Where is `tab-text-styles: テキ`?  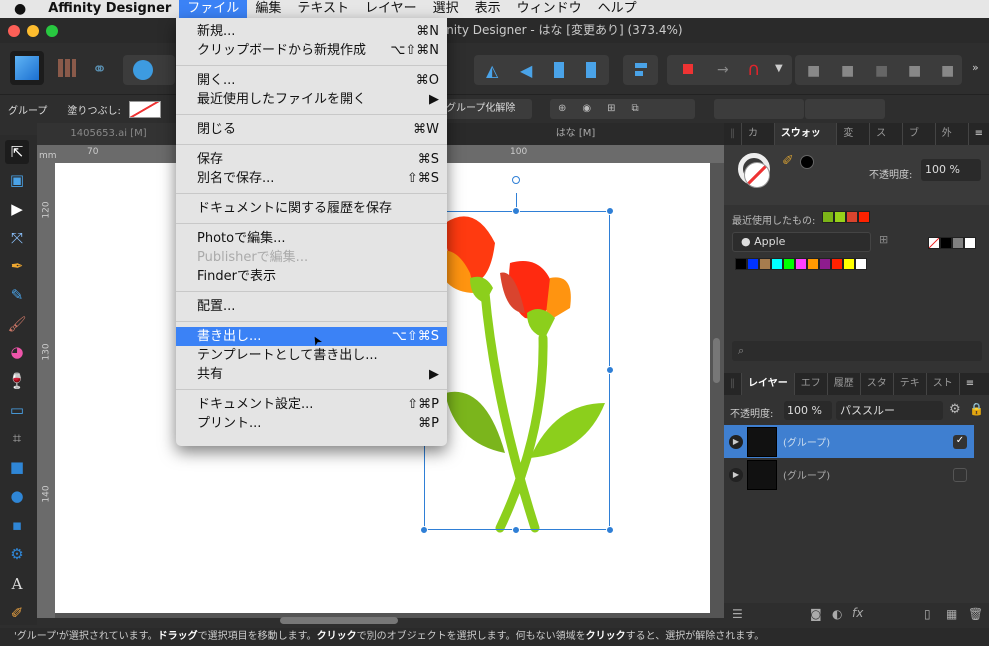
tab-text-styles: テキ is located at coordinates (910, 384).